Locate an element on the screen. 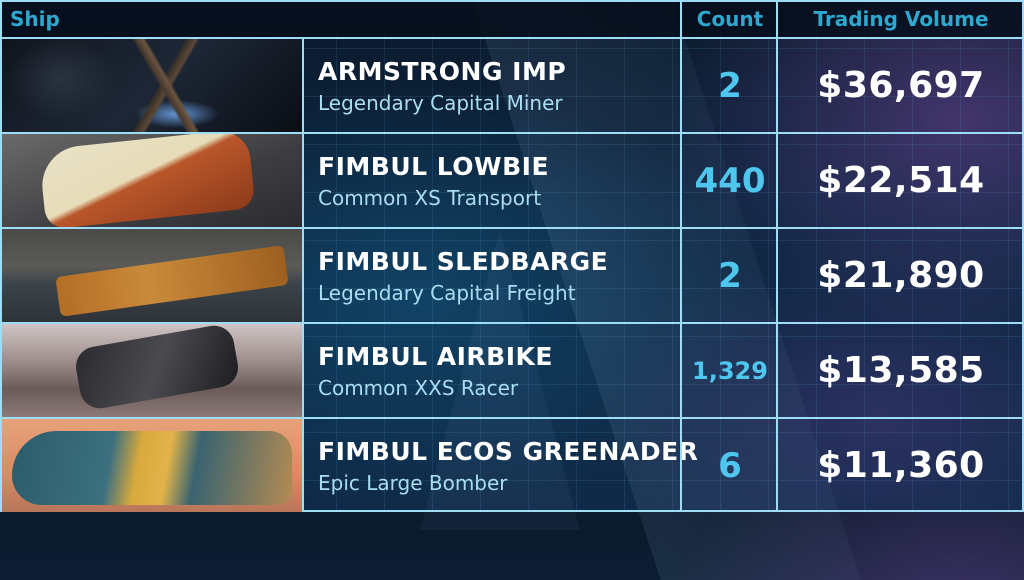 The image size is (1024, 580). ship-cell: FIMBUL LOWBIE Common XS Transport is located at coordinates (492, 180).